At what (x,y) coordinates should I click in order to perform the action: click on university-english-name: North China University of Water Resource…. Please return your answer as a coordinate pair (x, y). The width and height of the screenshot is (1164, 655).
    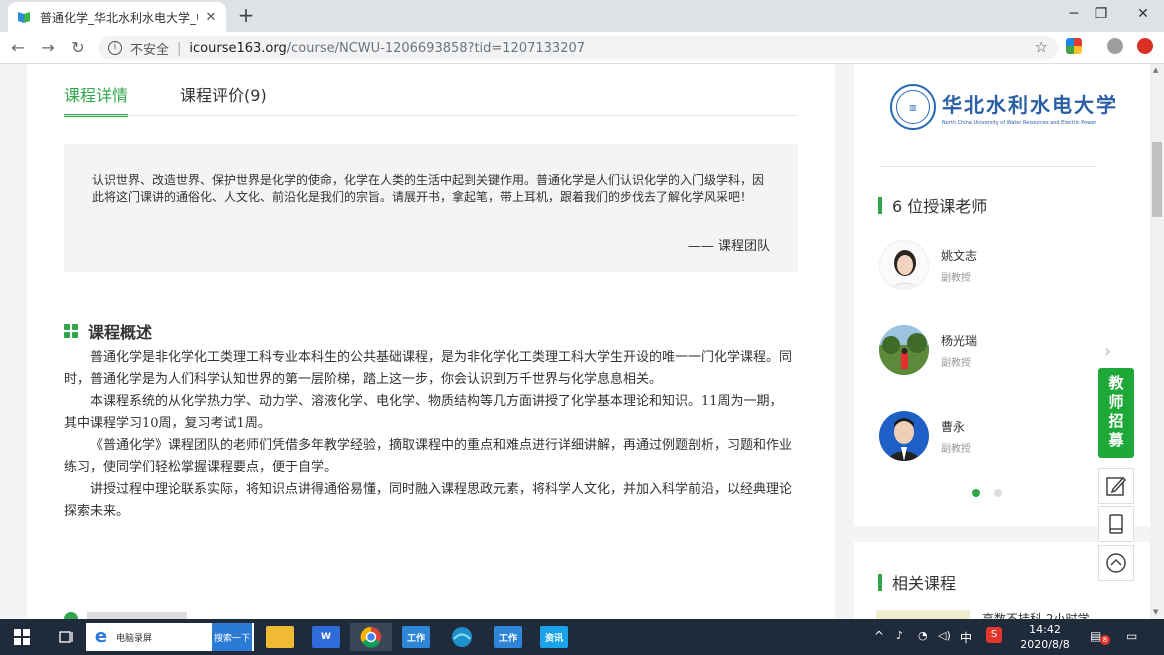
    Looking at the image, I should click on (1019, 122).